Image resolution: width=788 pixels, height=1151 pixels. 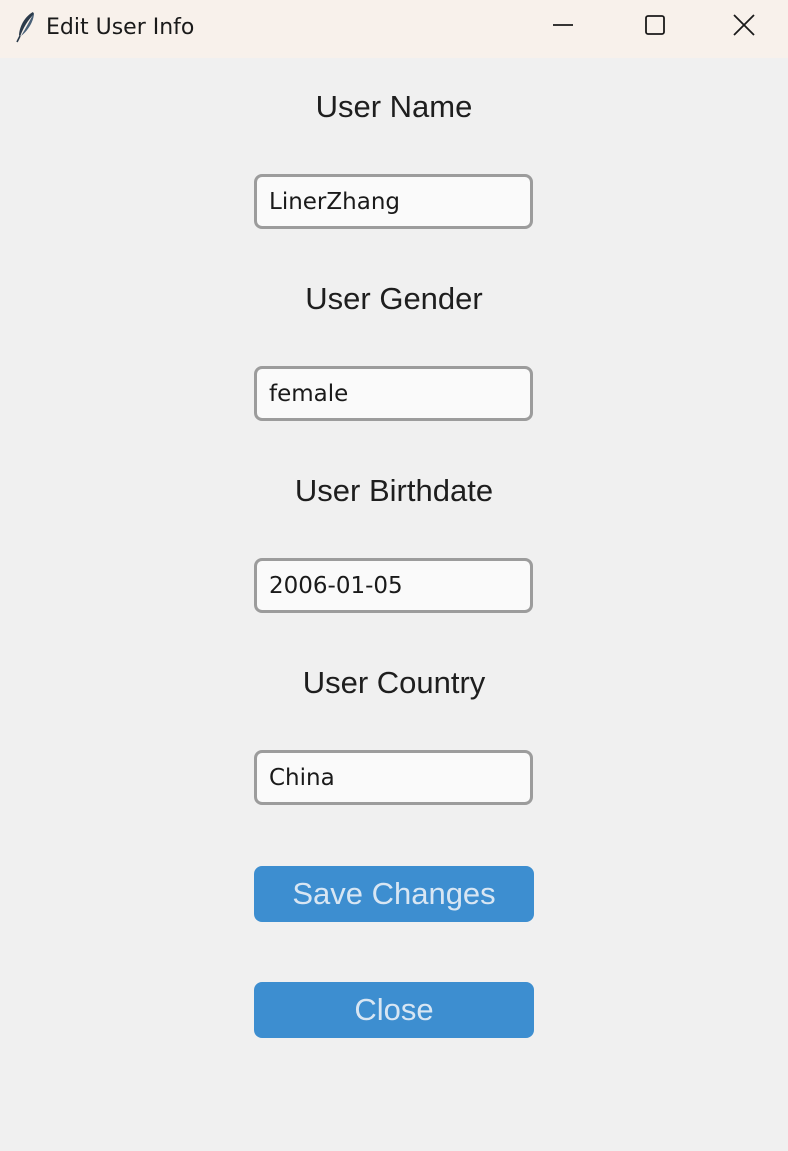 I want to click on minimize-button, so click(x=563, y=27).